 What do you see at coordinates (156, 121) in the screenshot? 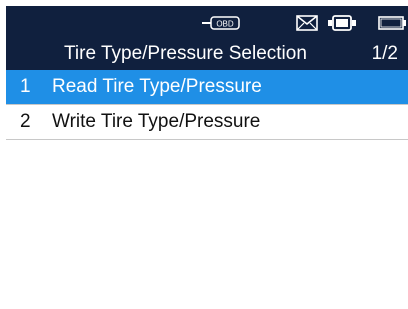
I see `menu-item-label: Write Tire Type/Pressure` at bounding box center [156, 121].